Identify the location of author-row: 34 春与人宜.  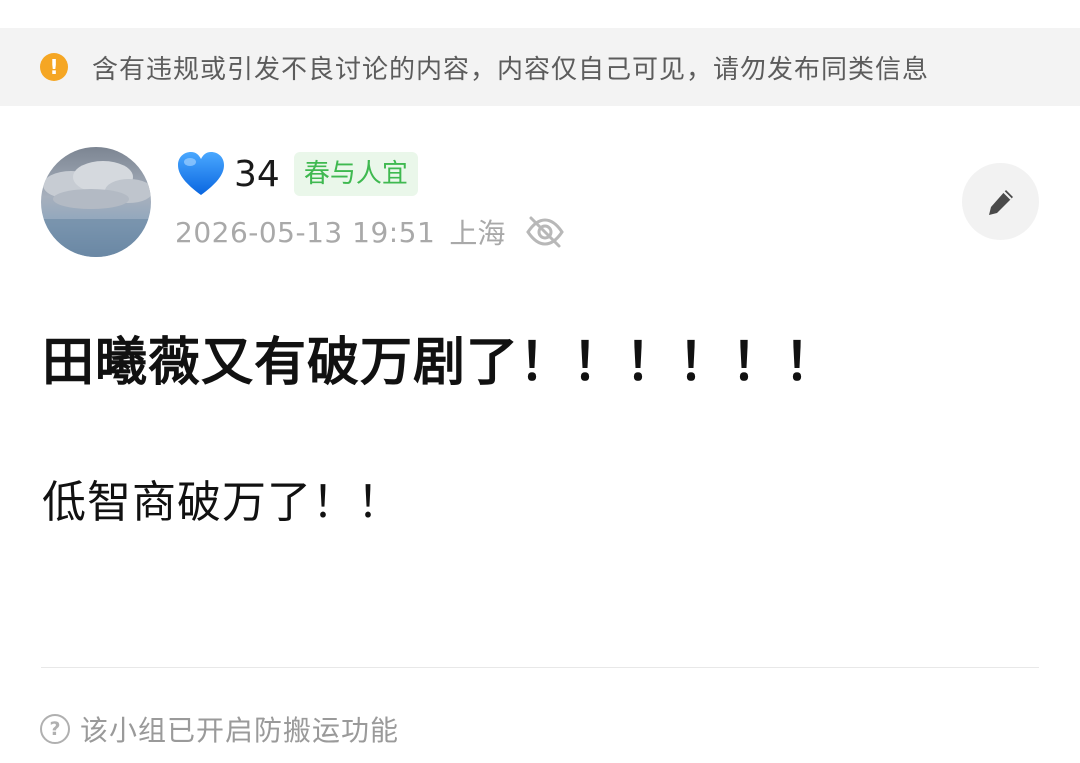
(297, 174).